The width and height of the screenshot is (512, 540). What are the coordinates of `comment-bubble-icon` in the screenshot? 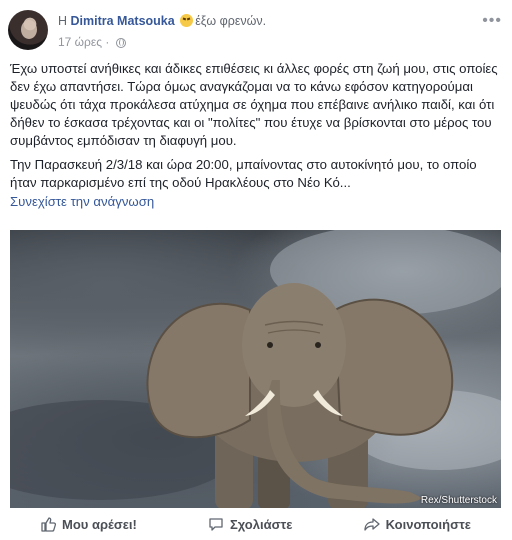 It's located at (216, 524).